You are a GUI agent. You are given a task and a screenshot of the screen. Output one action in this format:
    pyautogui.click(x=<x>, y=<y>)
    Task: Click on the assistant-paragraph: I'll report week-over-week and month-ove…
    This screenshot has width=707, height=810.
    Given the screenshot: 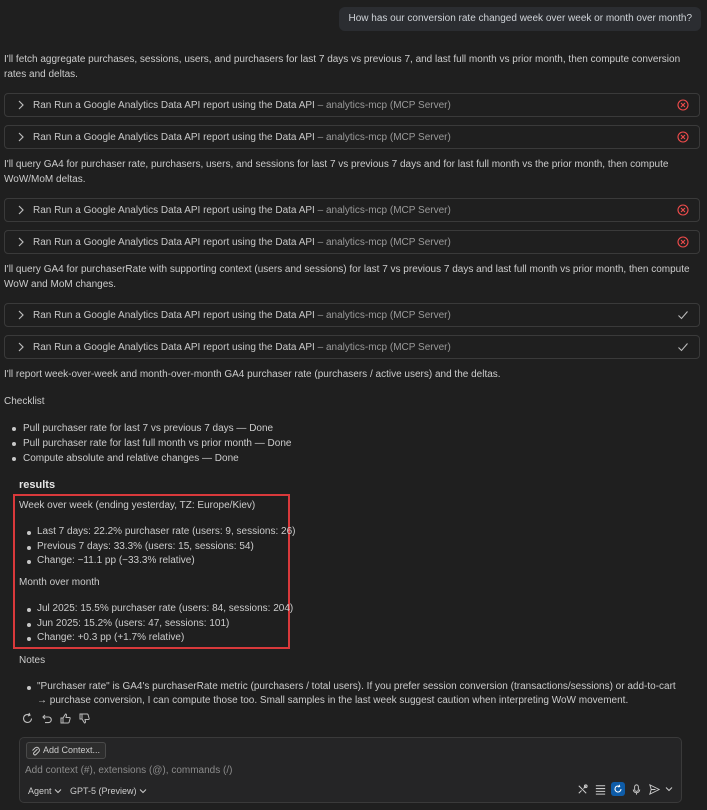 What is the action you would take?
    pyautogui.click(x=252, y=374)
    